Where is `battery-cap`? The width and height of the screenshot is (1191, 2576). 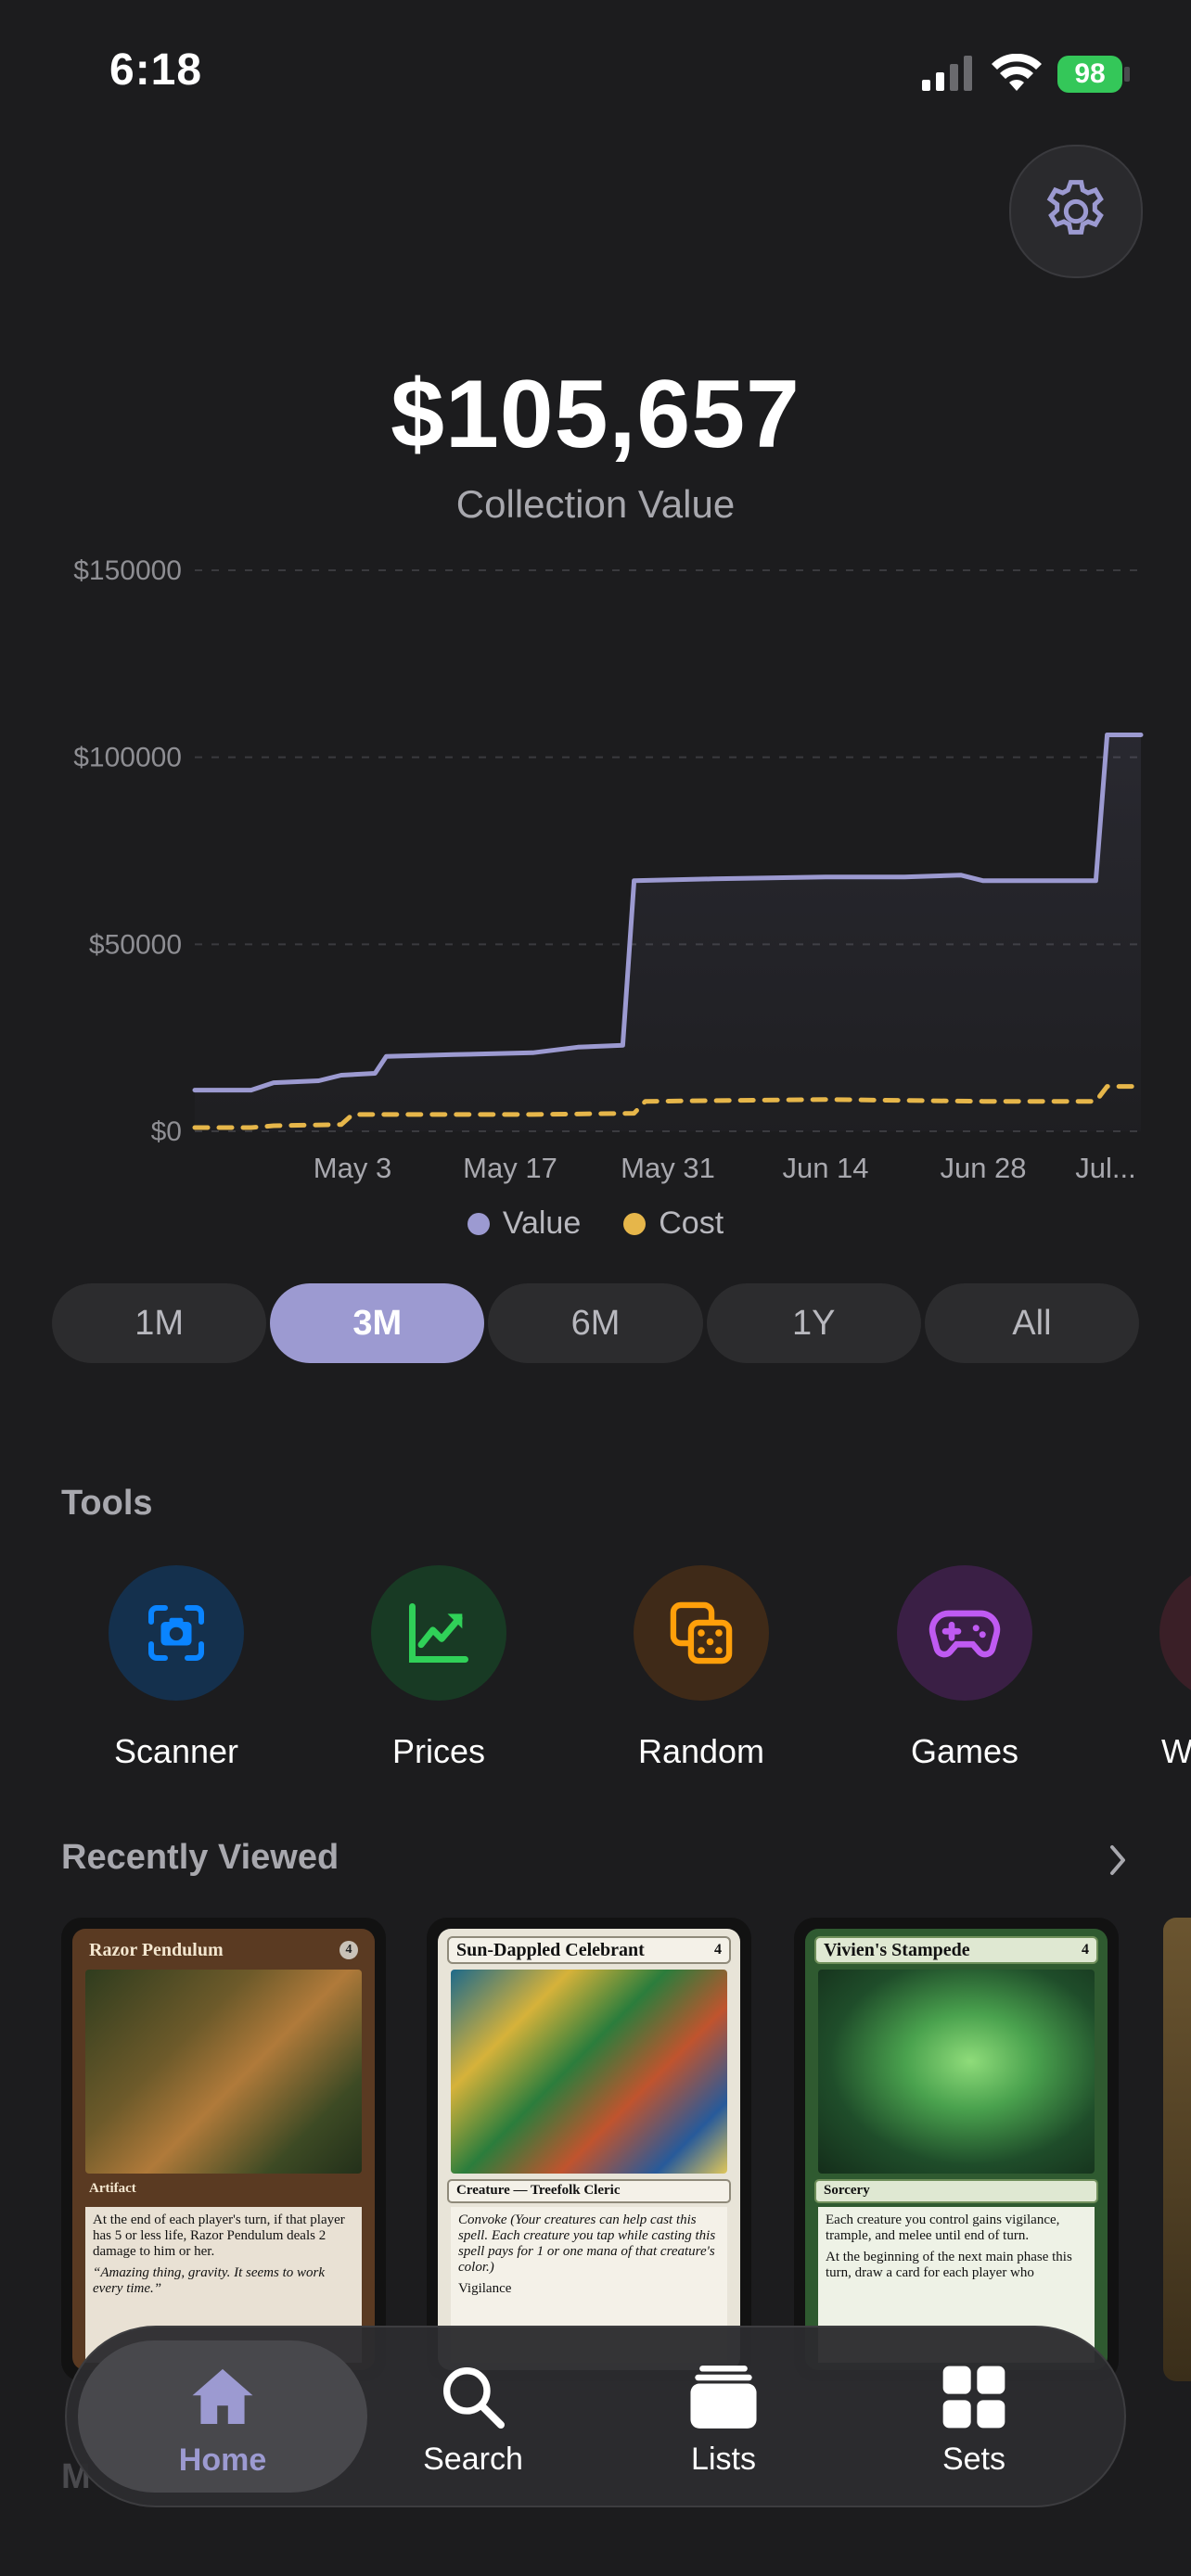 battery-cap is located at coordinates (1127, 74).